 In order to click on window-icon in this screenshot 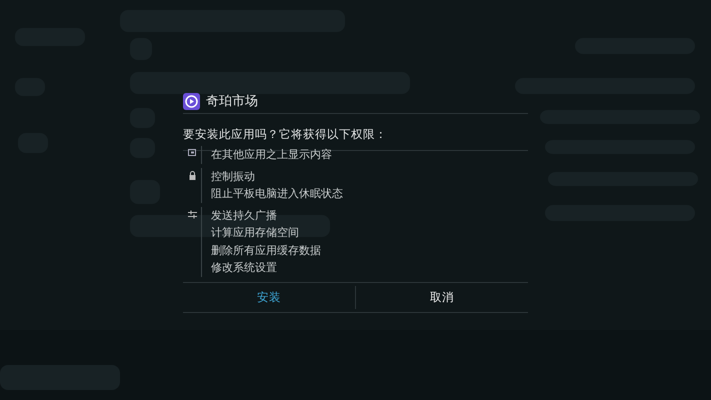, I will do `click(192, 152)`.